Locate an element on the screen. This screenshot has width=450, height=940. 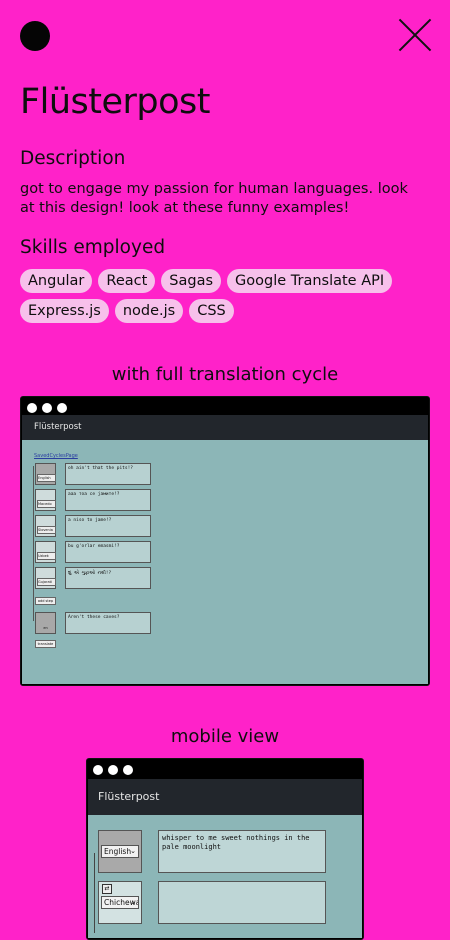
translation-box: ааа тоа се јамите!? is located at coordinates (108, 500).